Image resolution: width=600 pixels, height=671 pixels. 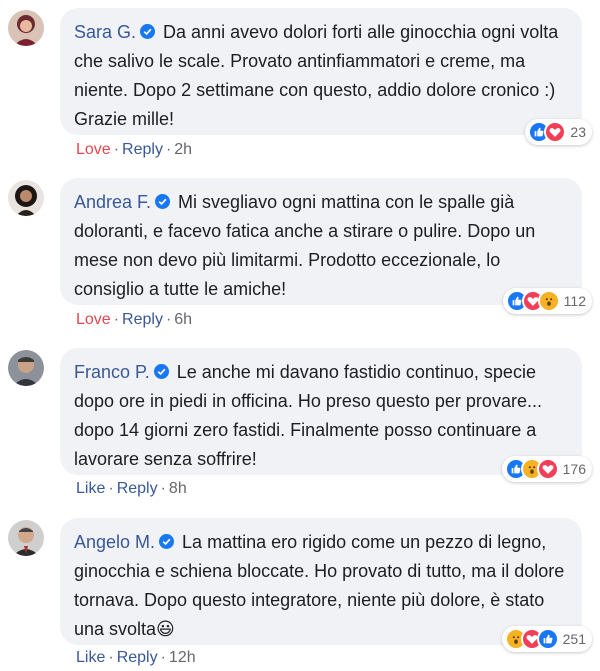 What do you see at coordinates (574, 301) in the screenshot?
I see `reaction-count: 112` at bounding box center [574, 301].